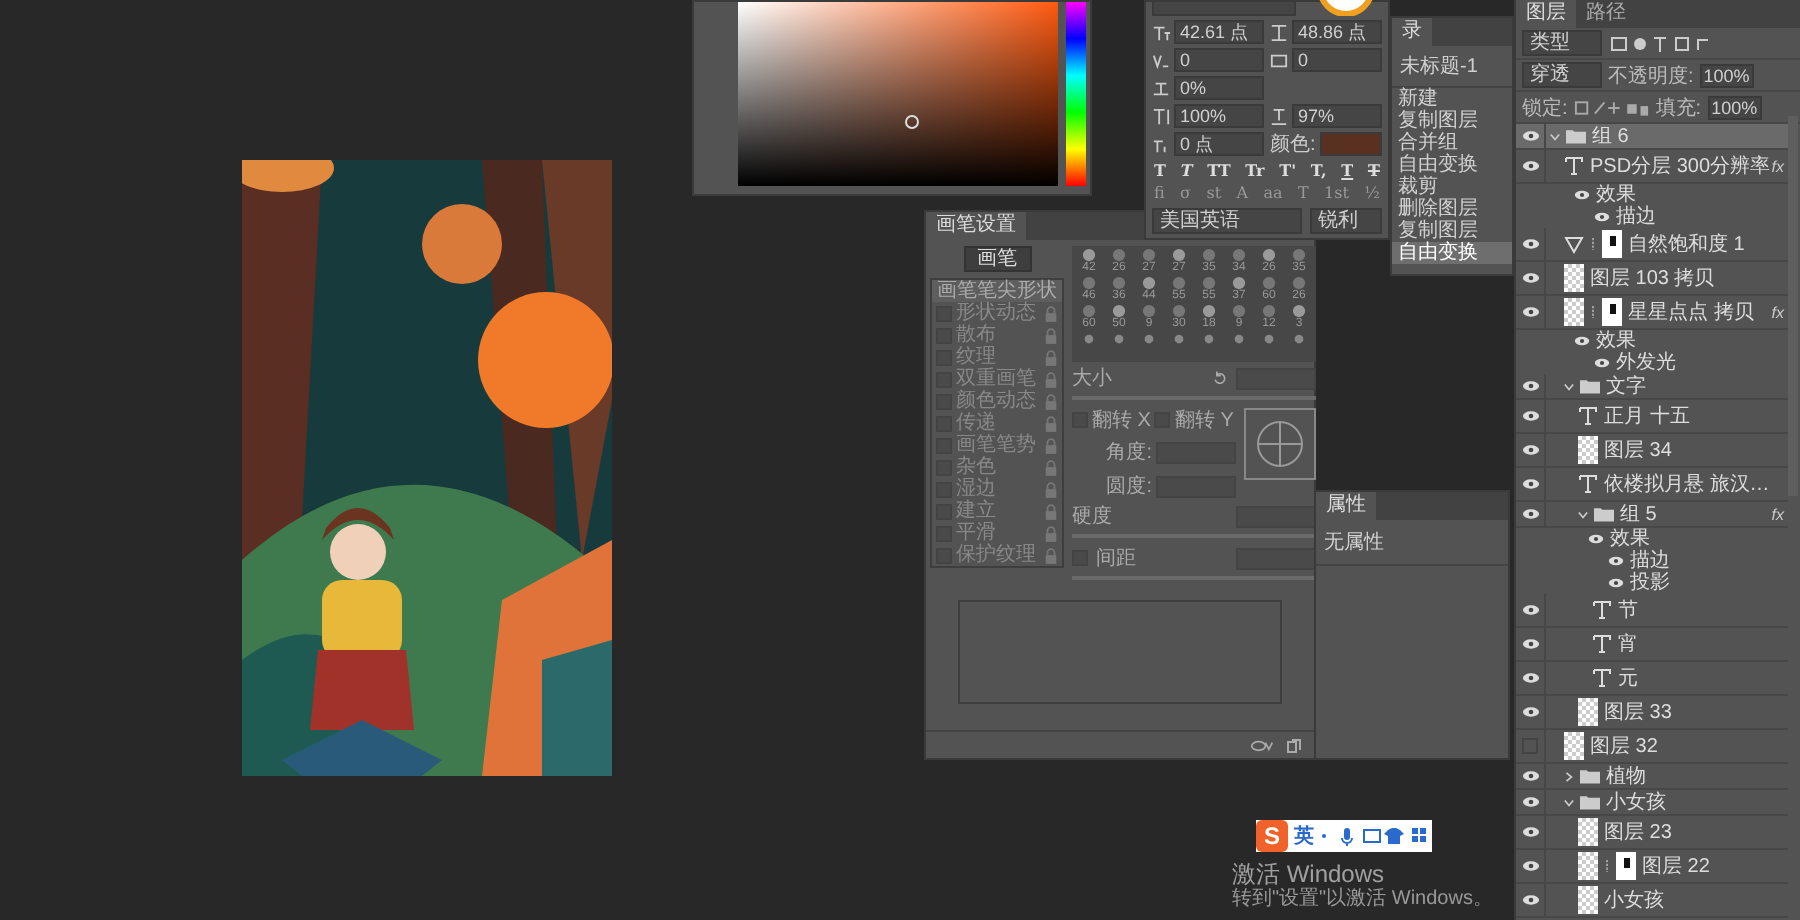  I want to click on language-dropdown: 美国英语, so click(1227, 221).